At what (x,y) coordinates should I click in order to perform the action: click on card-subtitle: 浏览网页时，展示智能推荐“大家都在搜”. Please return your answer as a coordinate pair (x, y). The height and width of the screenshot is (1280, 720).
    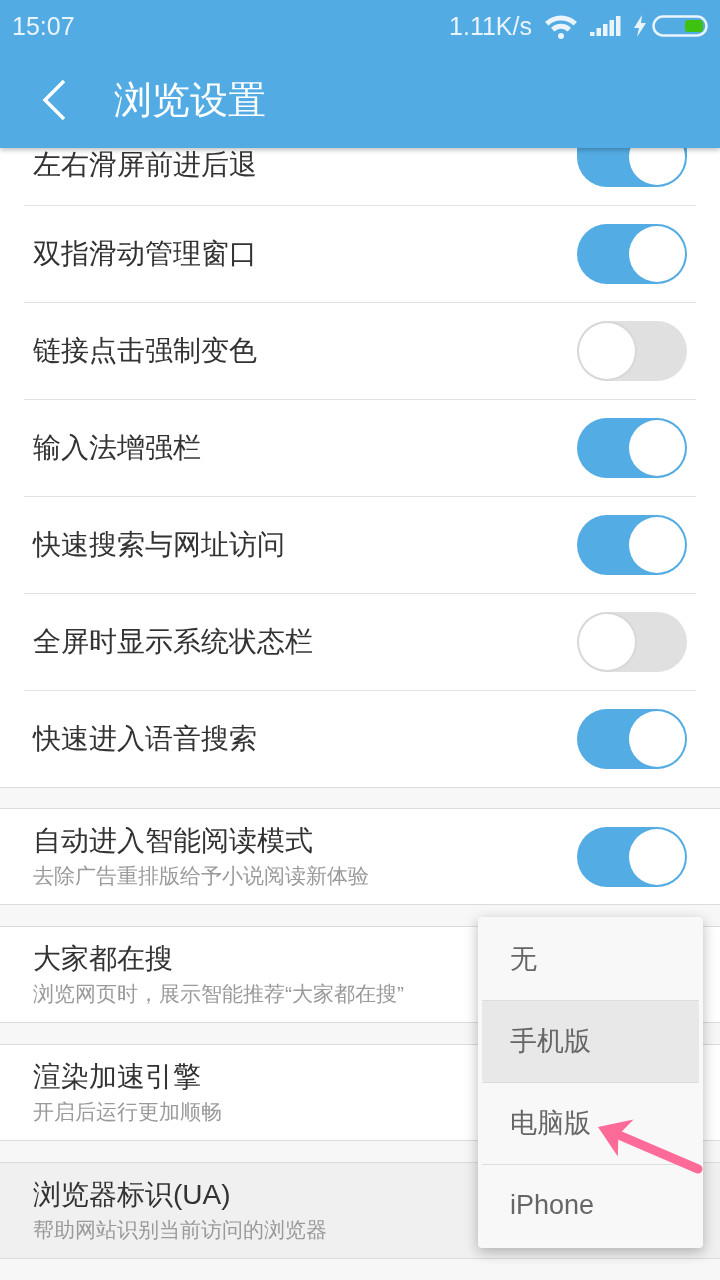
    Looking at the image, I should click on (218, 993).